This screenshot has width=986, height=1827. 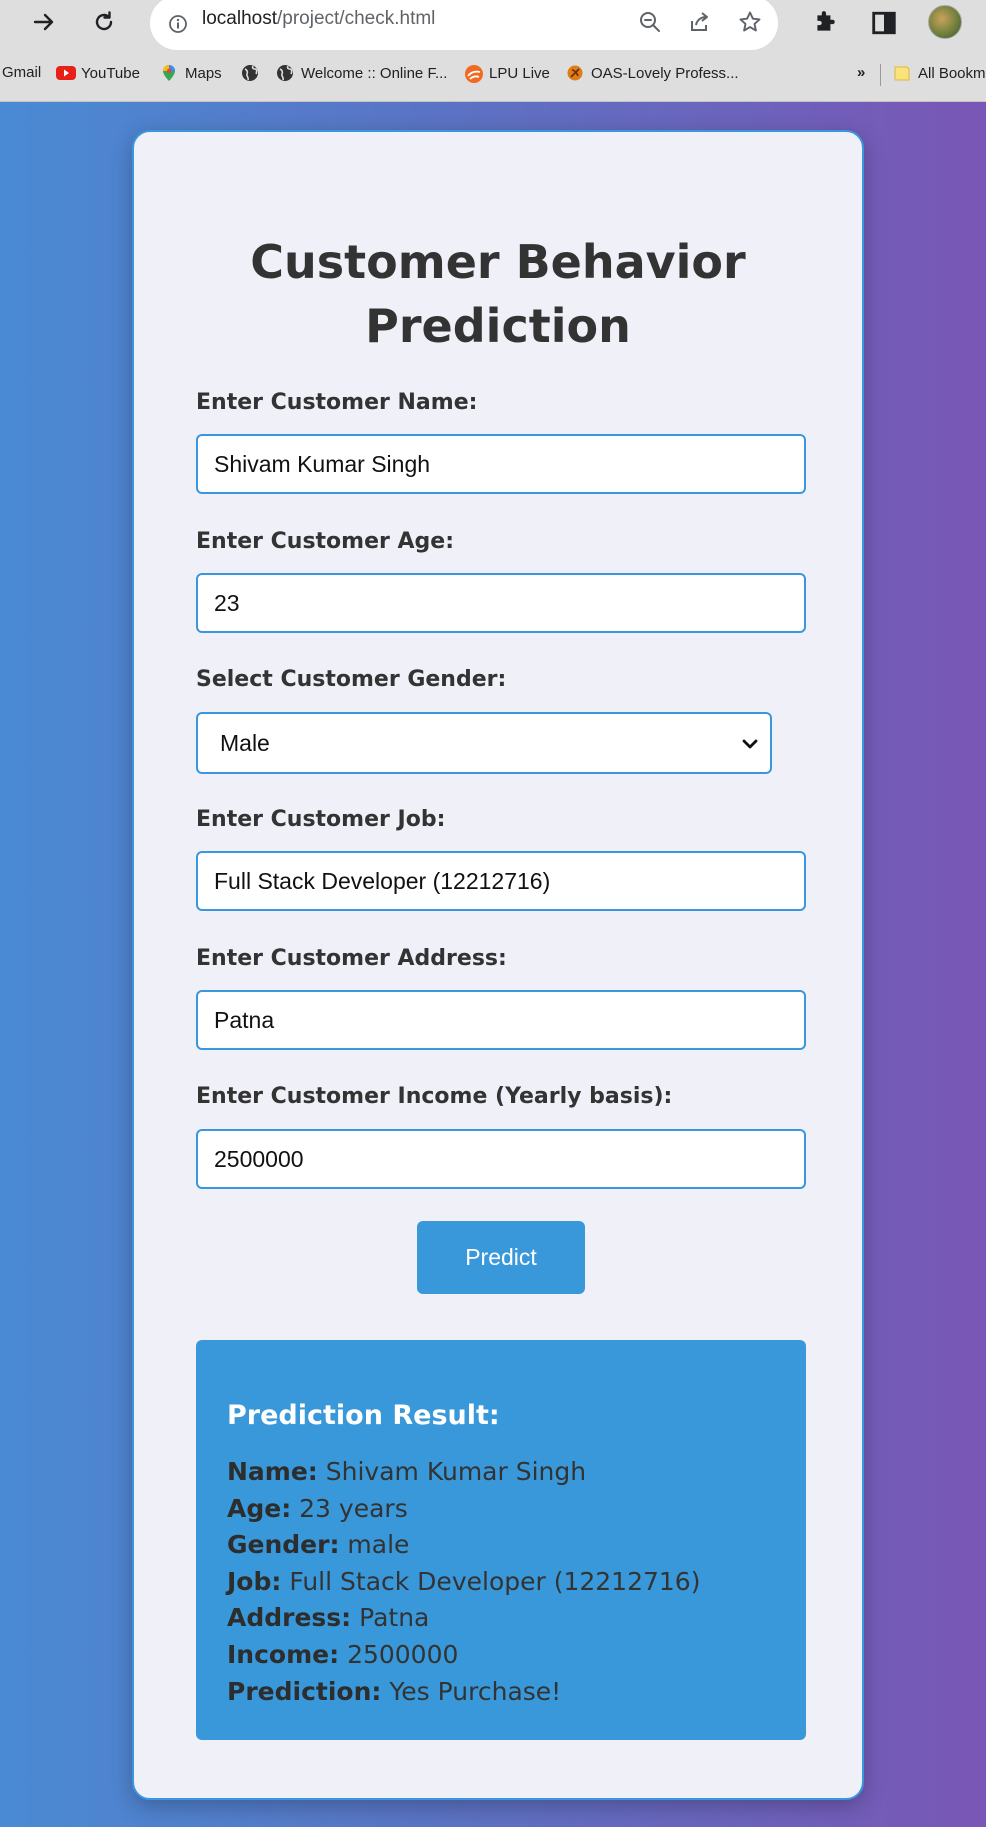 What do you see at coordinates (394, 1618) in the screenshot?
I see `result-address-value: Patna` at bounding box center [394, 1618].